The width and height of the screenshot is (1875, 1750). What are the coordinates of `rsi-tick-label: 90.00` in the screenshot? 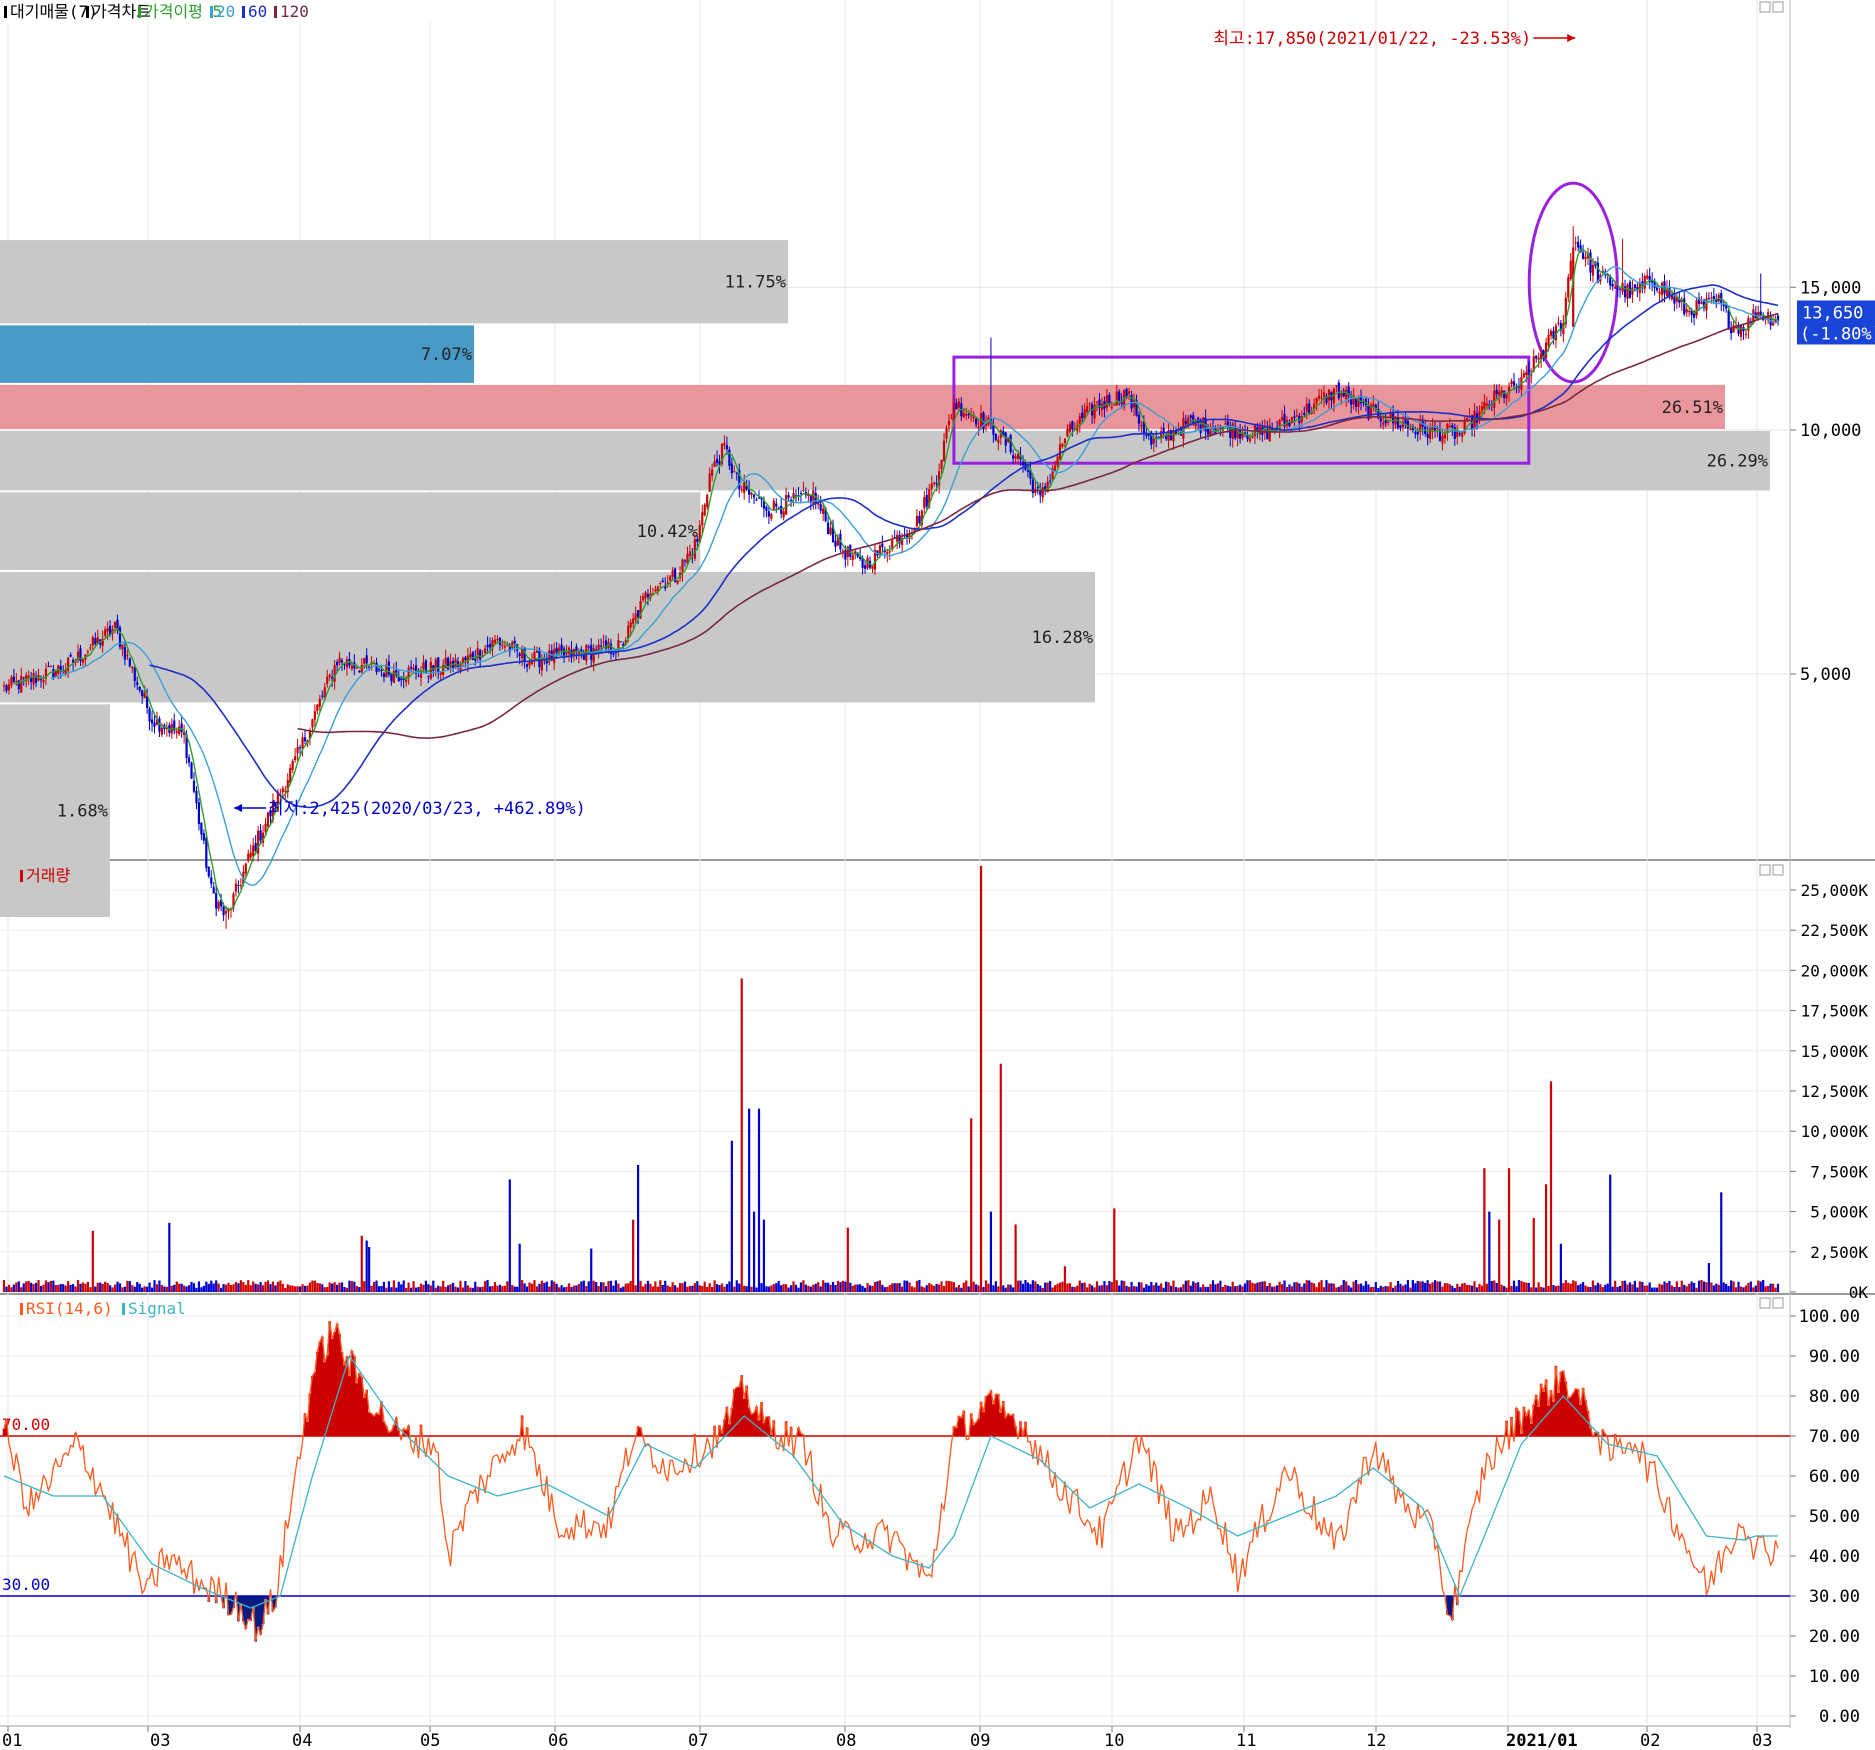 It's located at (1834, 1357).